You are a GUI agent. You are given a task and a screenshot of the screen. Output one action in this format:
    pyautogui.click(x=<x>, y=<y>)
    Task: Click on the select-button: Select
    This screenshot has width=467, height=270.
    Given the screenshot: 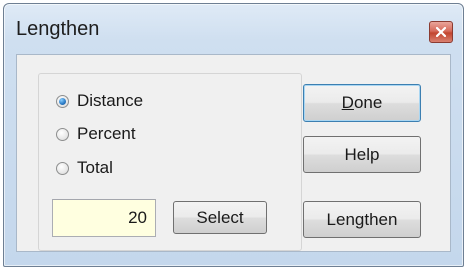 What is the action you would take?
    pyautogui.click(x=220, y=217)
    